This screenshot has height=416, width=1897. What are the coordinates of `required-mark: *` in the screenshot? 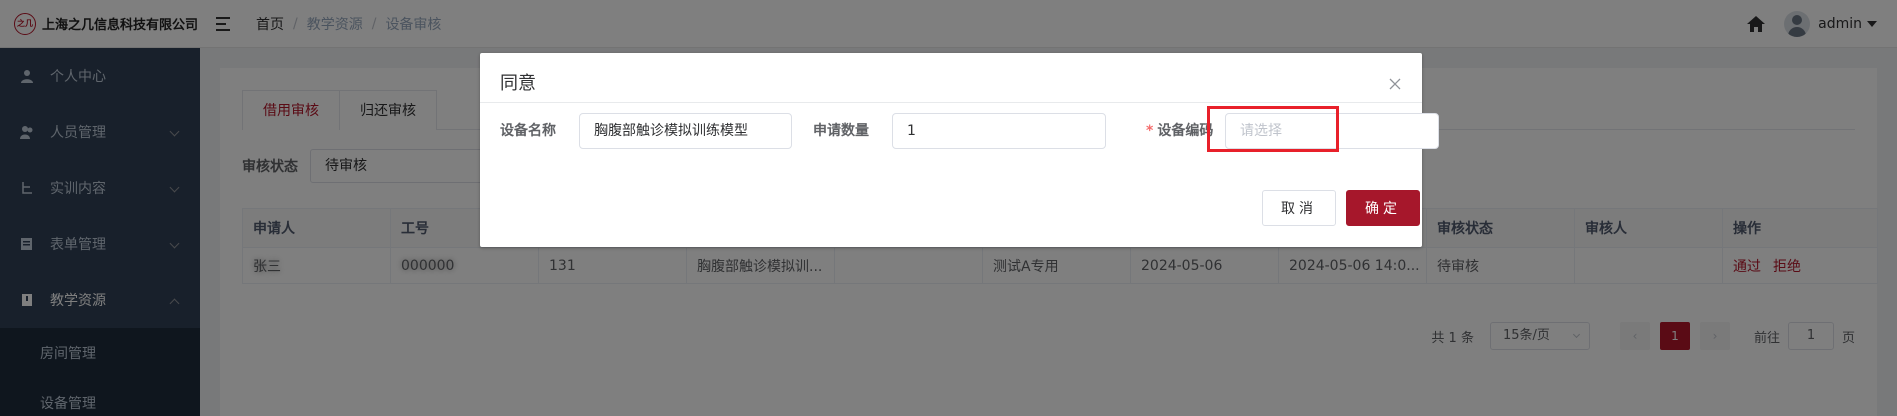 It's located at (1150, 131).